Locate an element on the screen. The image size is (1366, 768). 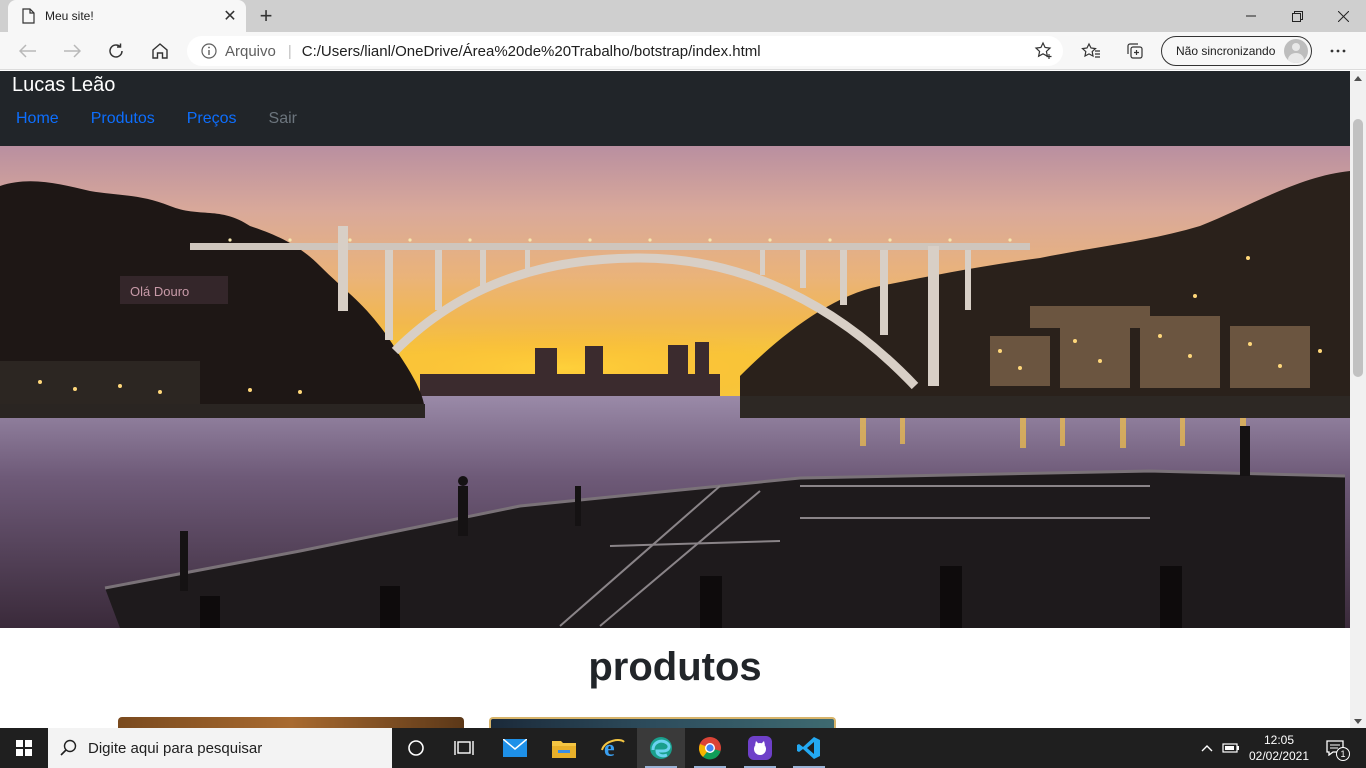
mail-icon is located at coordinates (515, 748).